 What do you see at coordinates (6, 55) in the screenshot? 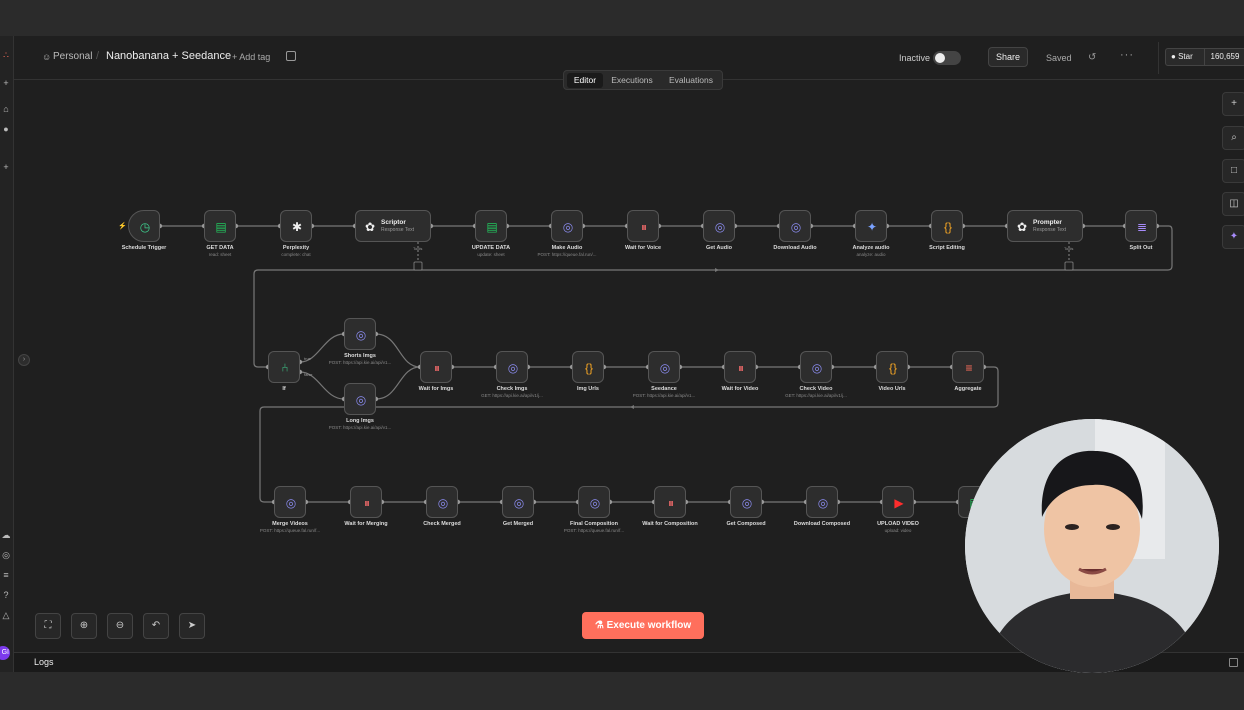
I see `n8n-logo-icon: ∴` at bounding box center [6, 55].